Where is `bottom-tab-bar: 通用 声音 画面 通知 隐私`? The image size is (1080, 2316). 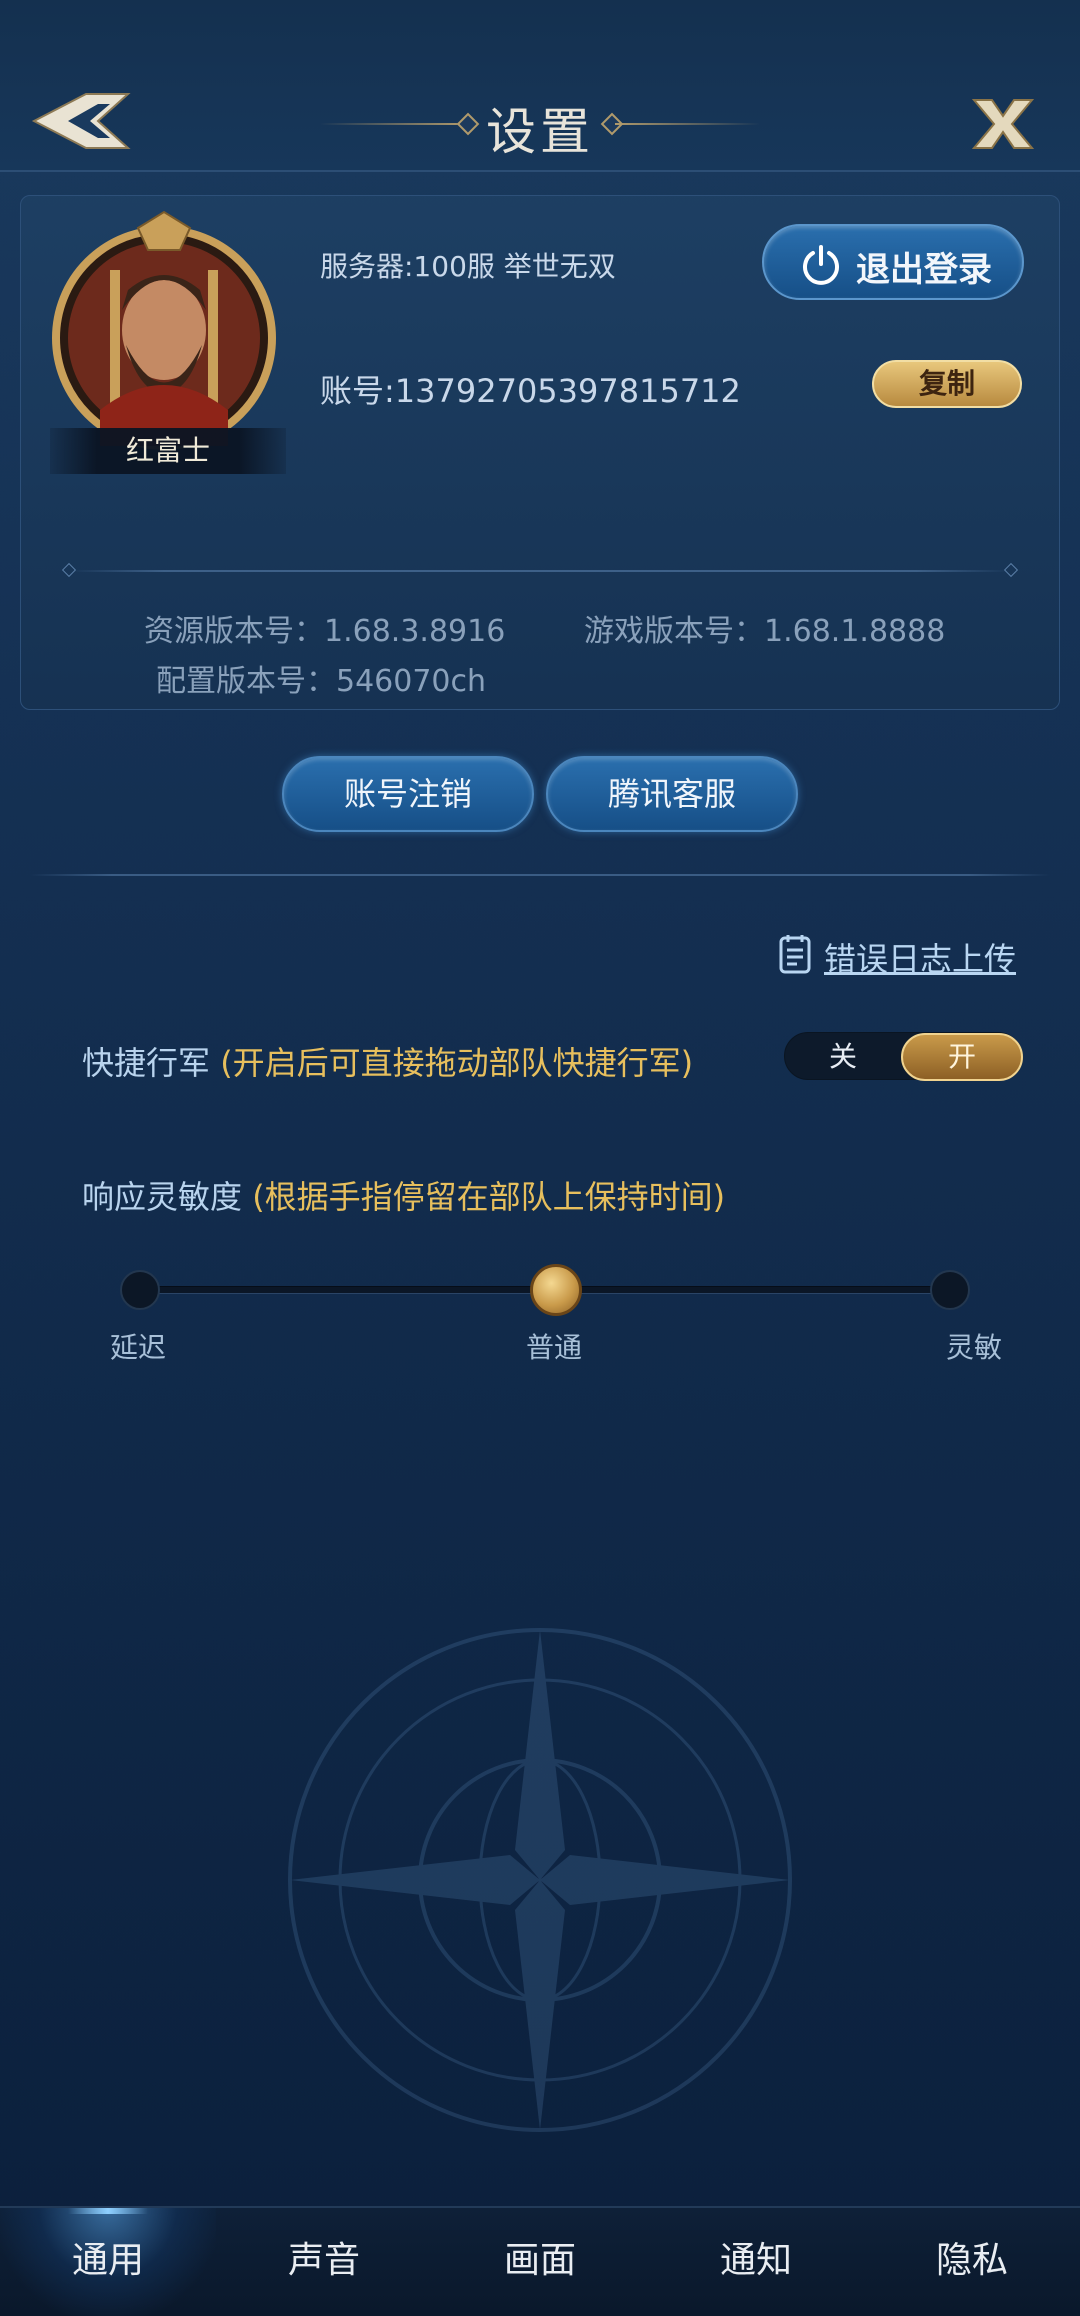 bottom-tab-bar: 通用 声音 画面 通知 隐私 is located at coordinates (540, 2261).